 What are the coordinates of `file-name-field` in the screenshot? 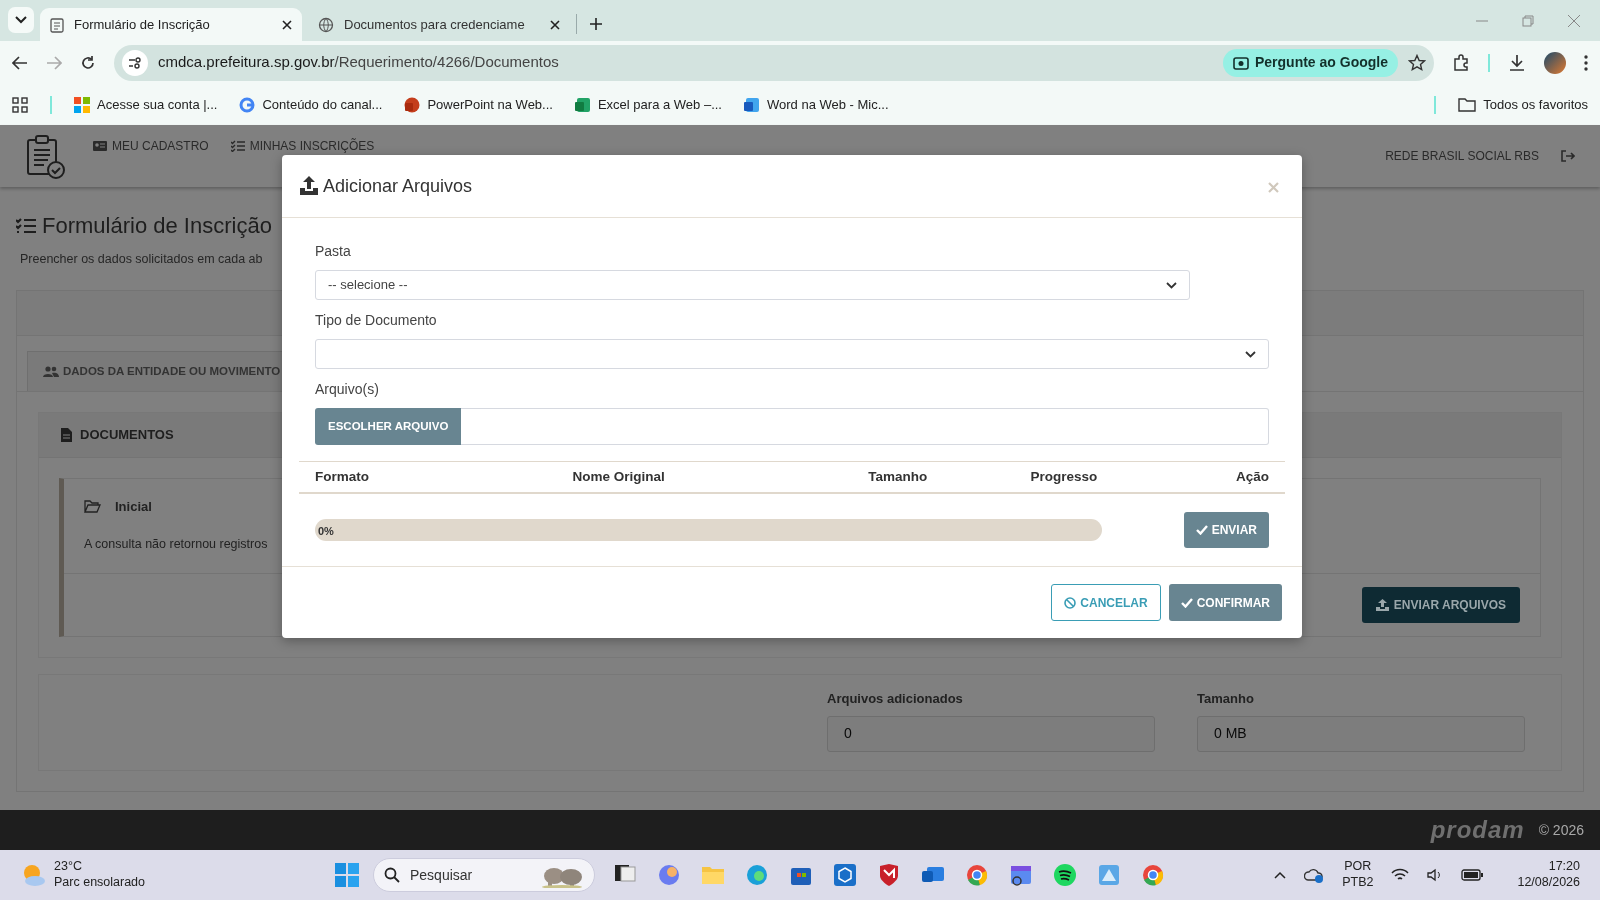 It's located at (865, 426).